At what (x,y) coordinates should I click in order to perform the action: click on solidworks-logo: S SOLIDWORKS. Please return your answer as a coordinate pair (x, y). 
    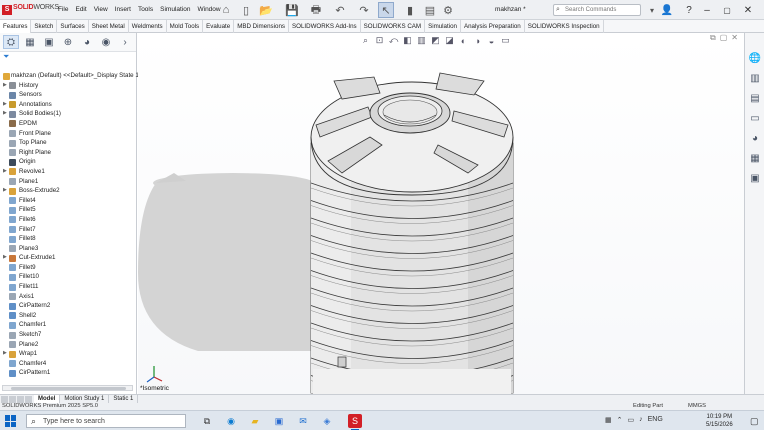
    Looking at the image, I should click on (30, 9).